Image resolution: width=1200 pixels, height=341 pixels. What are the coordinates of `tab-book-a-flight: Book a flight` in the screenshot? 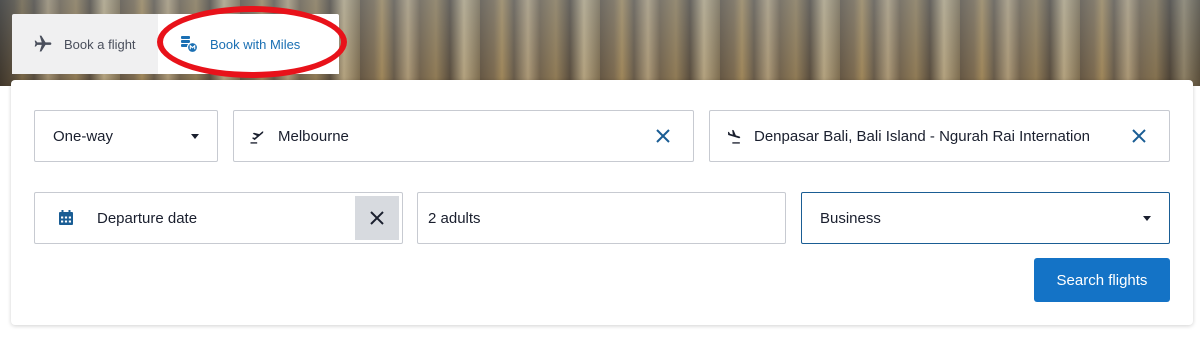 It's located at (85, 44).